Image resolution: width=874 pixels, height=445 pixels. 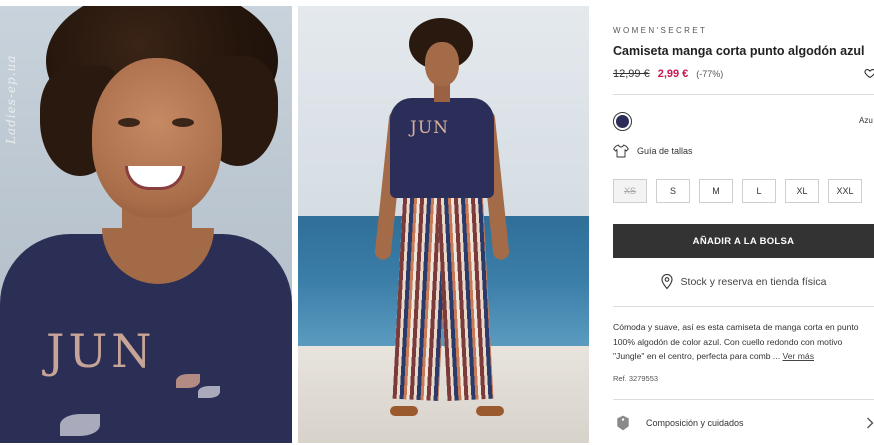 I want to click on color-swatch-selected, so click(x=622, y=121).